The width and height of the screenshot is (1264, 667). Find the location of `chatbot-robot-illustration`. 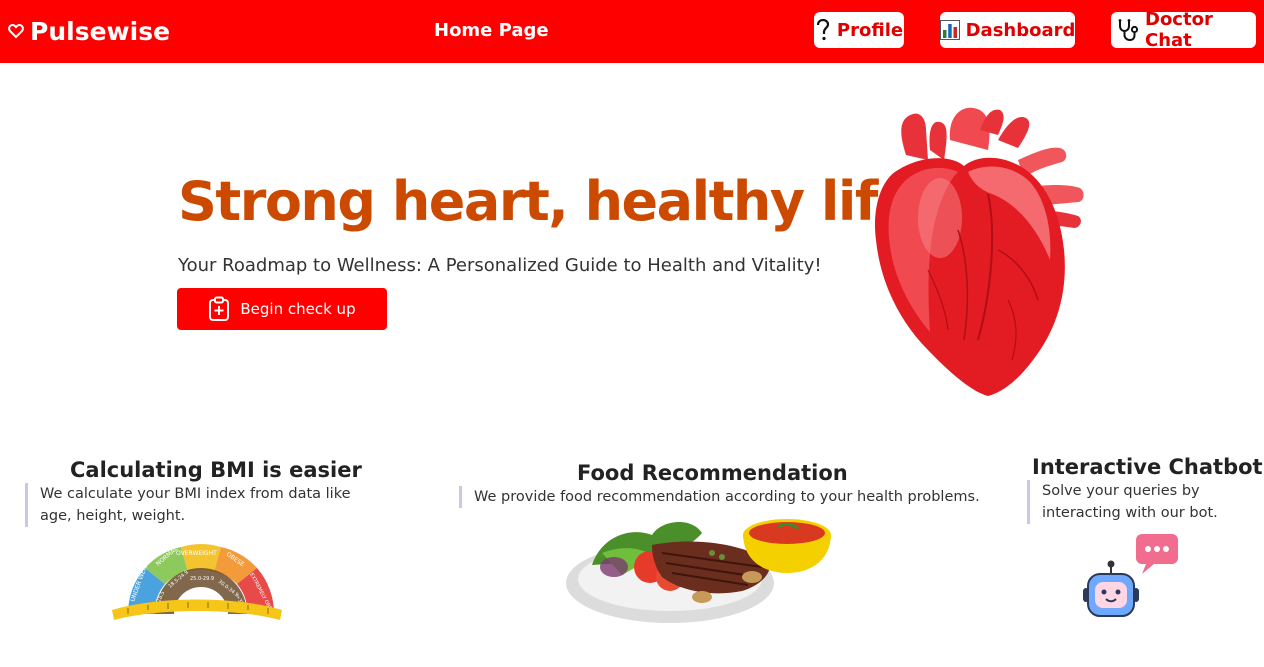

chatbot-robot-illustration is located at coordinates (1130, 575).